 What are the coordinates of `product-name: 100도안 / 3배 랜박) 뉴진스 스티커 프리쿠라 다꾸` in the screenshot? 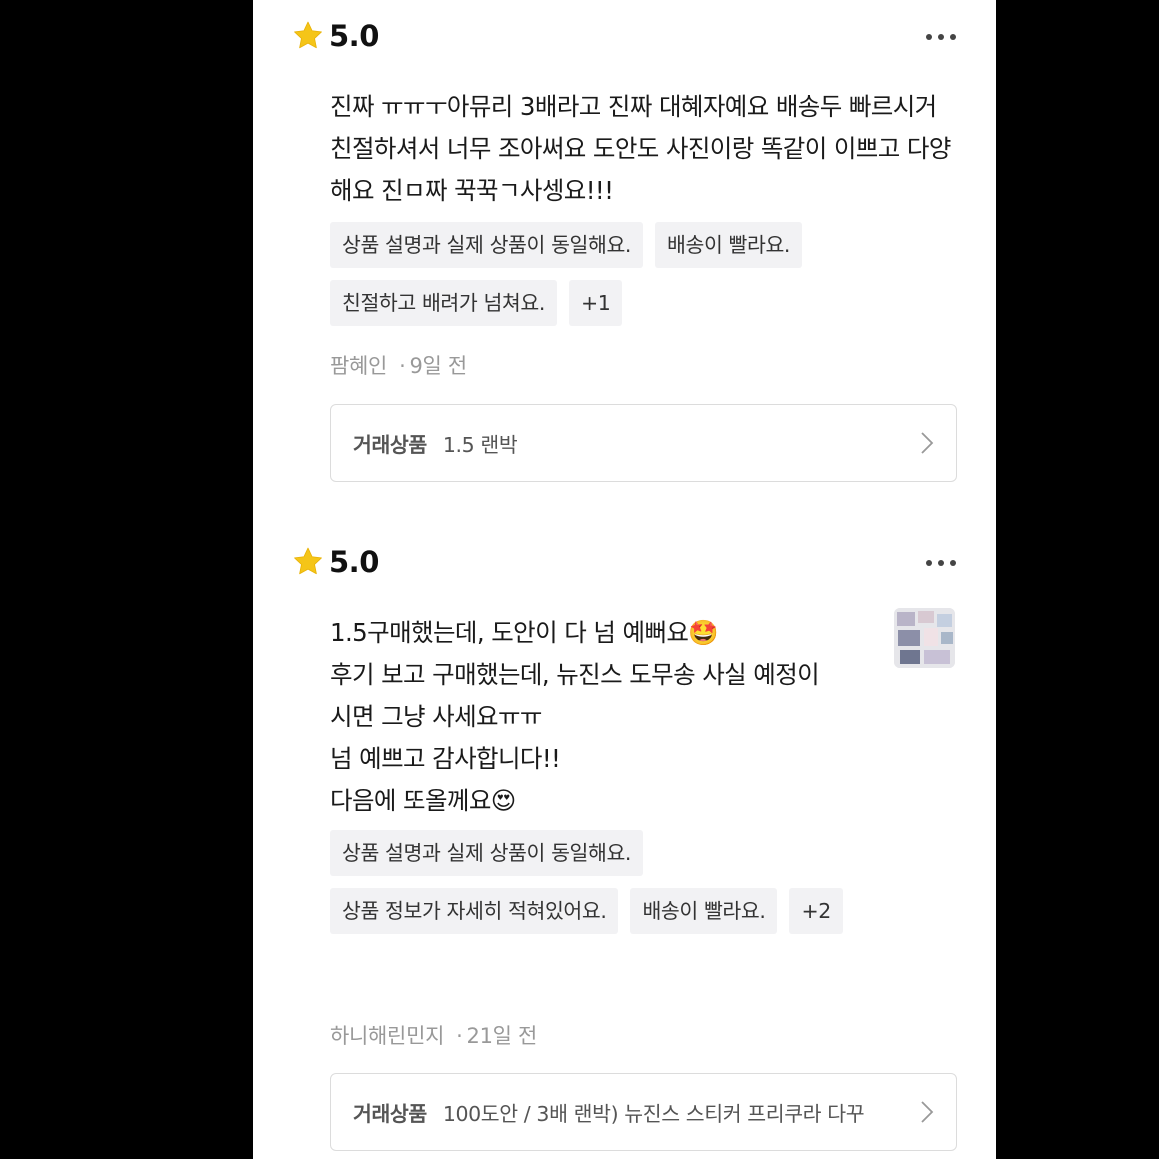 It's located at (653, 1114).